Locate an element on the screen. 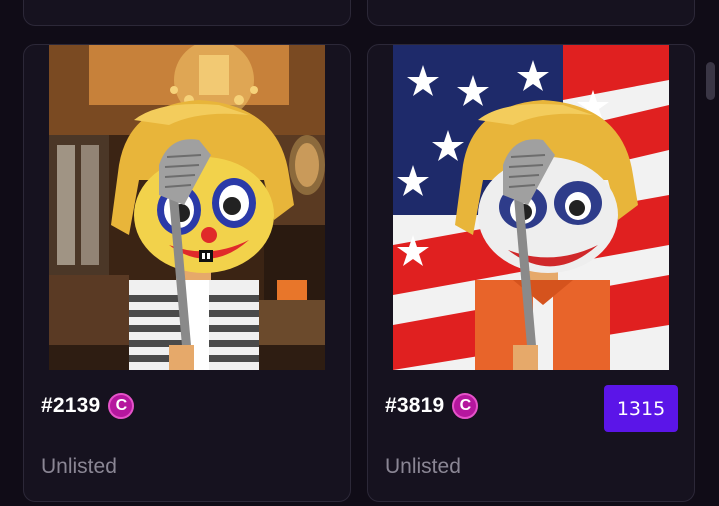  nft-title-row: #2139 C is located at coordinates (88, 406).